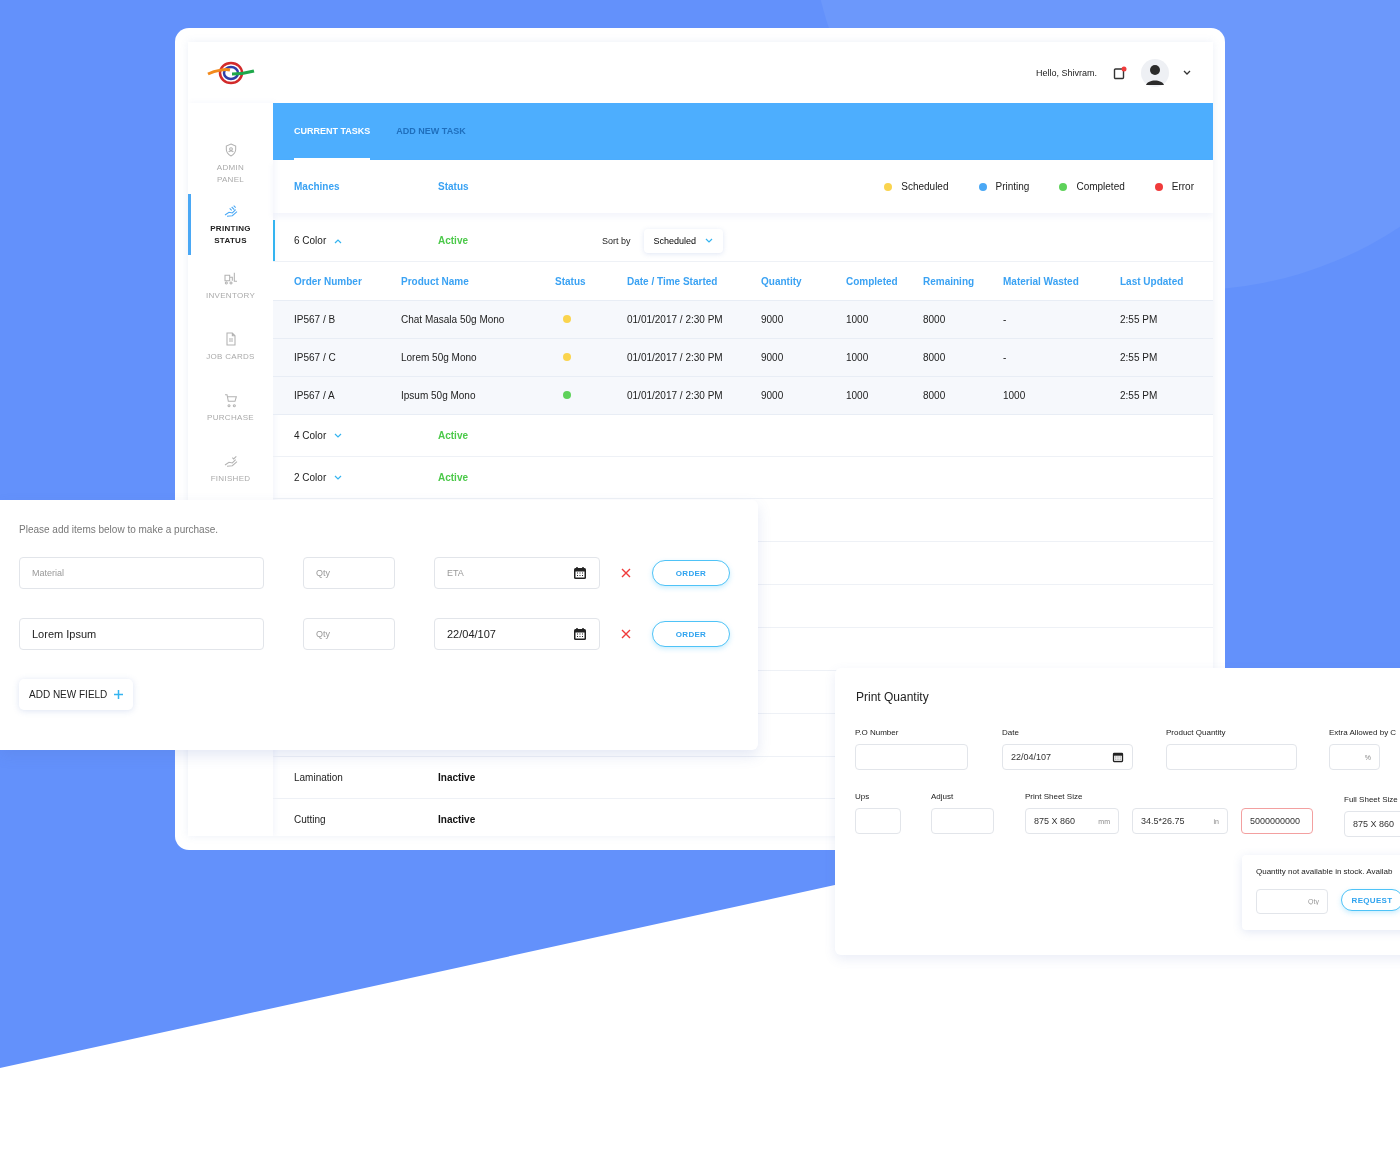  What do you see at coordinates (119, 694) in the screenshot?
I see `plus-icon` at bounding box center [119, 694].